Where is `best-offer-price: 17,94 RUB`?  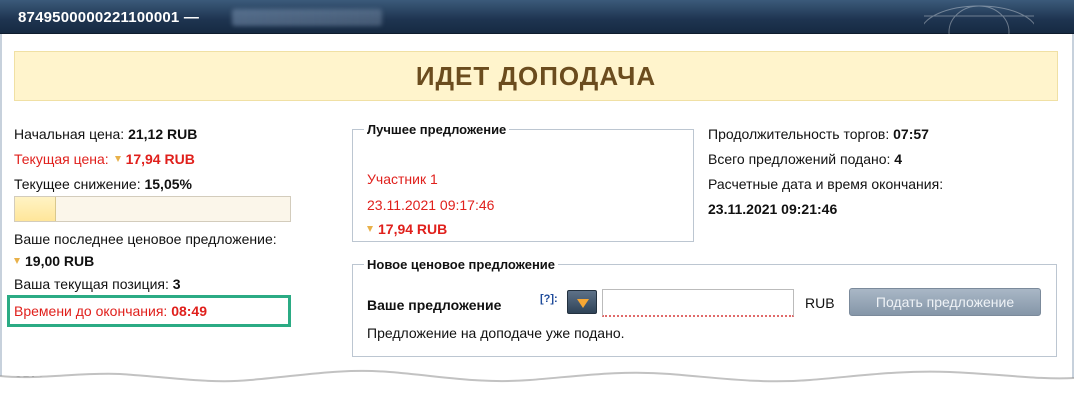
best-offer-price: 17,94 RUB is located at coordinates (413, 229).